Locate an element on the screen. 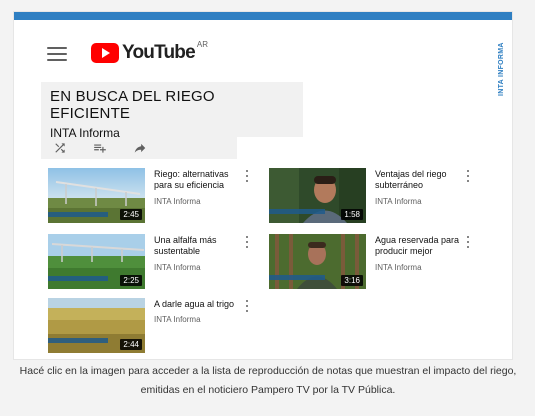  youtube-logo: YouTube AR is located at coordinates (149, 52).